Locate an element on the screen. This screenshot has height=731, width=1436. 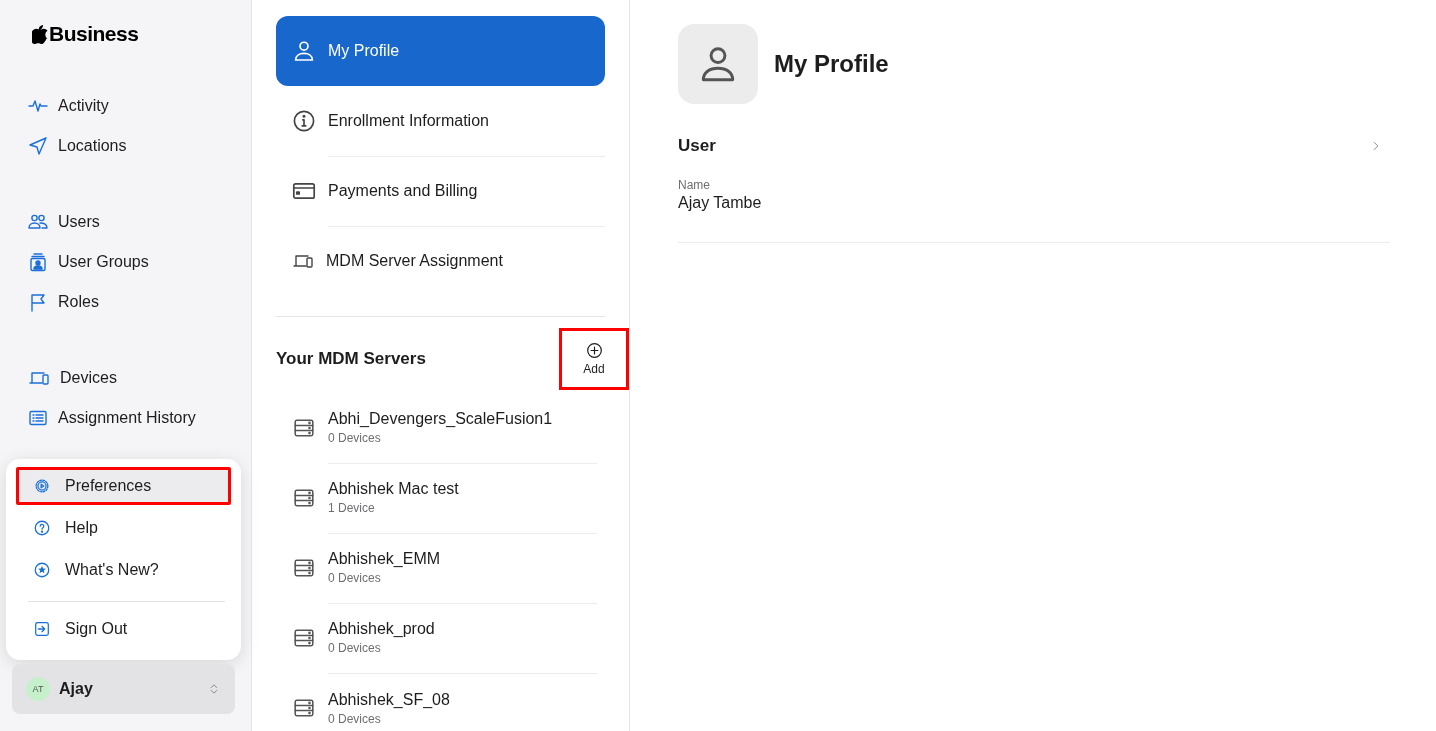
help-icon is located at coordinates (42, 528).